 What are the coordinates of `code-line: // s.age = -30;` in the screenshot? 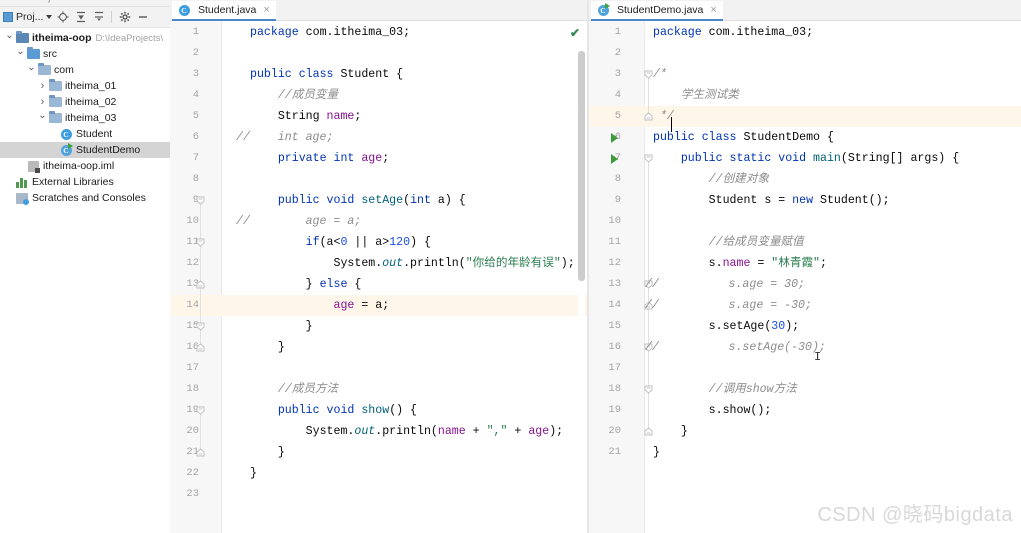 It's located at (833, 305).